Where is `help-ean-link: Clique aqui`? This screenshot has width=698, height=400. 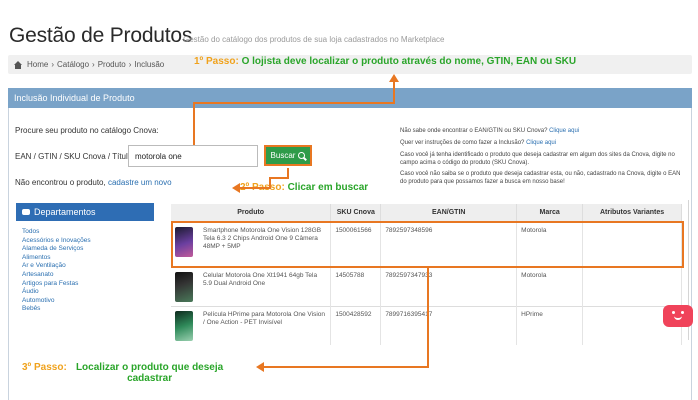 help-ean-link: Clique aqui is located at coordinates (564, 131).